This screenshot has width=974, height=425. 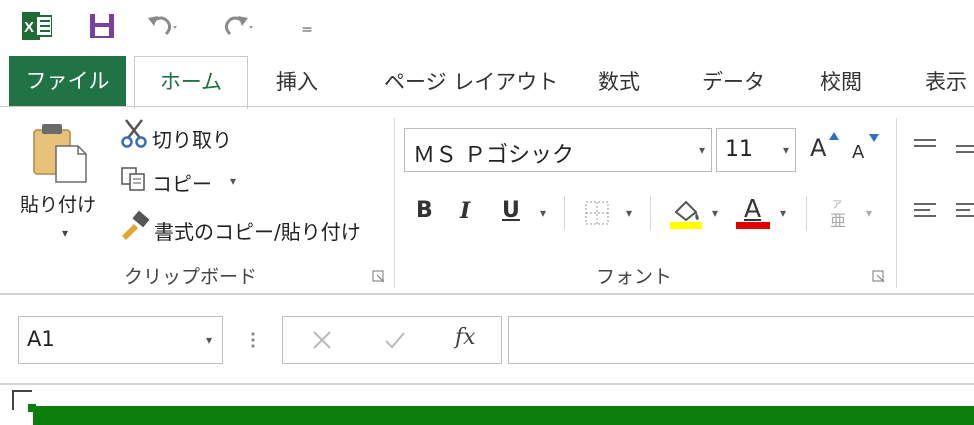 I want to click on formula-buttons: fx, so click(x=392, y=340).